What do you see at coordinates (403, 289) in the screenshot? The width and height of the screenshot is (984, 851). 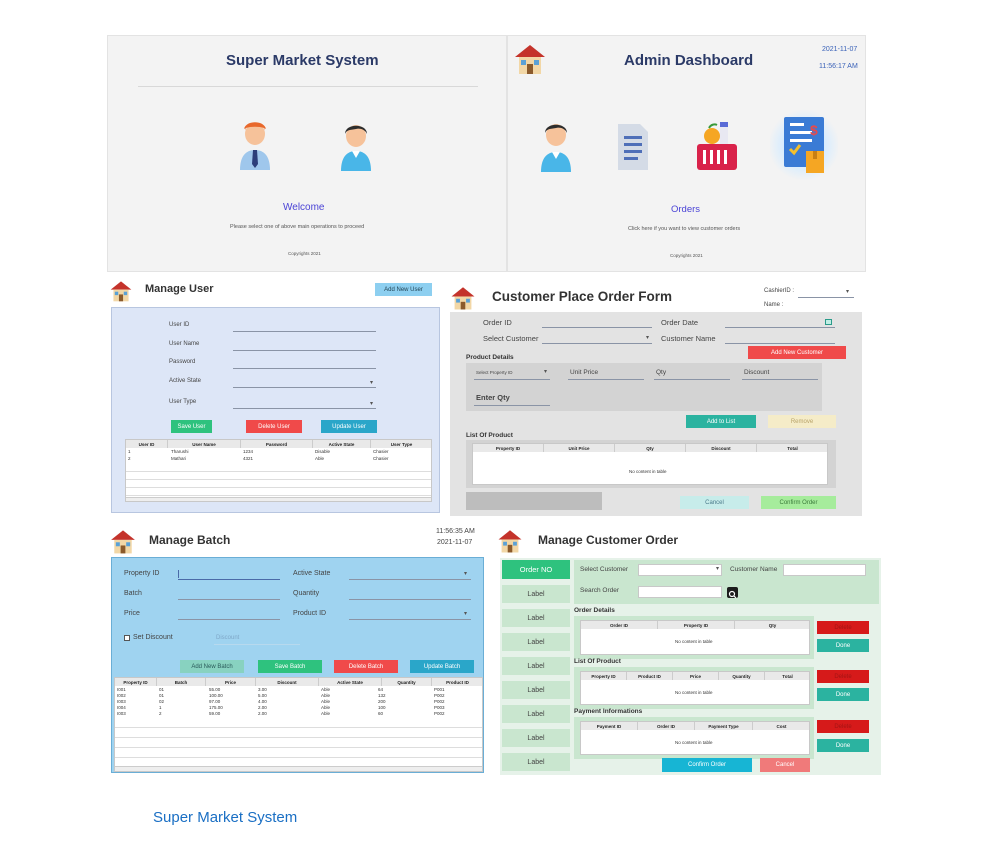 I see `add-new-user-button: Add New User` at bounding box center [403, 289].